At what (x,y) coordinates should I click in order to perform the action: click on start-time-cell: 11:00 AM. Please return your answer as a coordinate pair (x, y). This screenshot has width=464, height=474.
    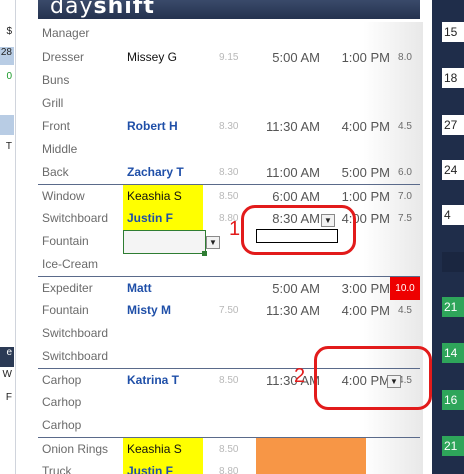
    Looking at the image, I should click on (285, 172).